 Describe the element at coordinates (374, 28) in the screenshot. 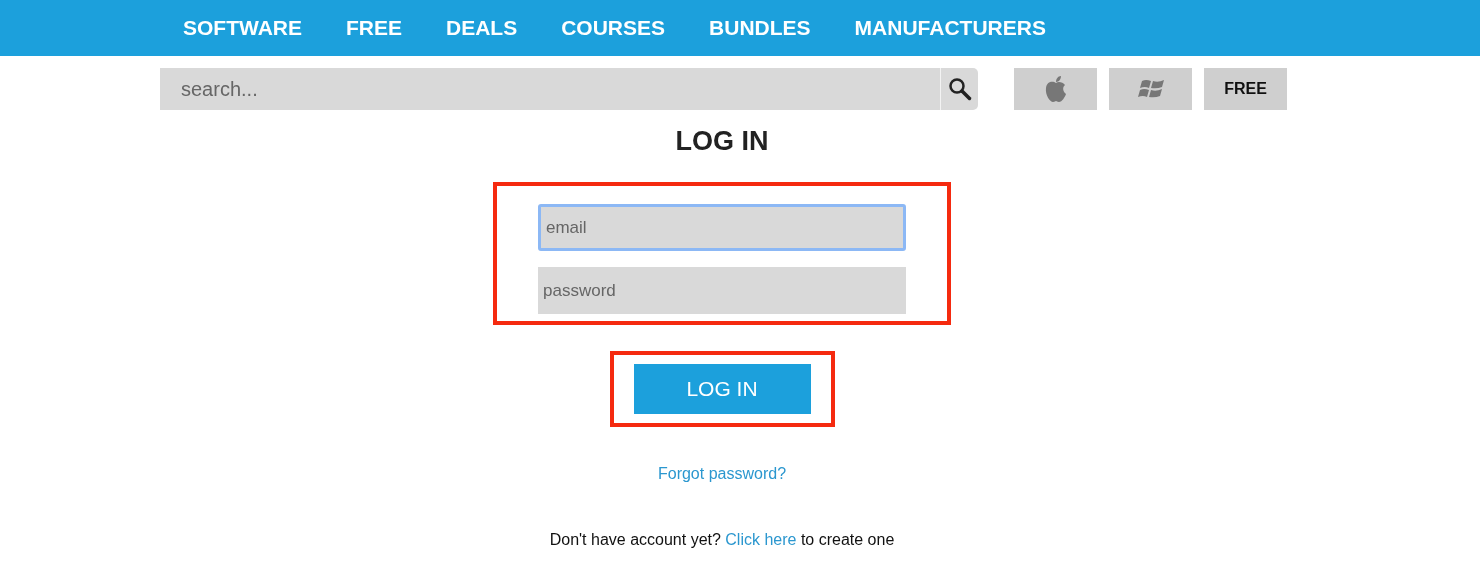

I see `nav-link: FREE` at that location.